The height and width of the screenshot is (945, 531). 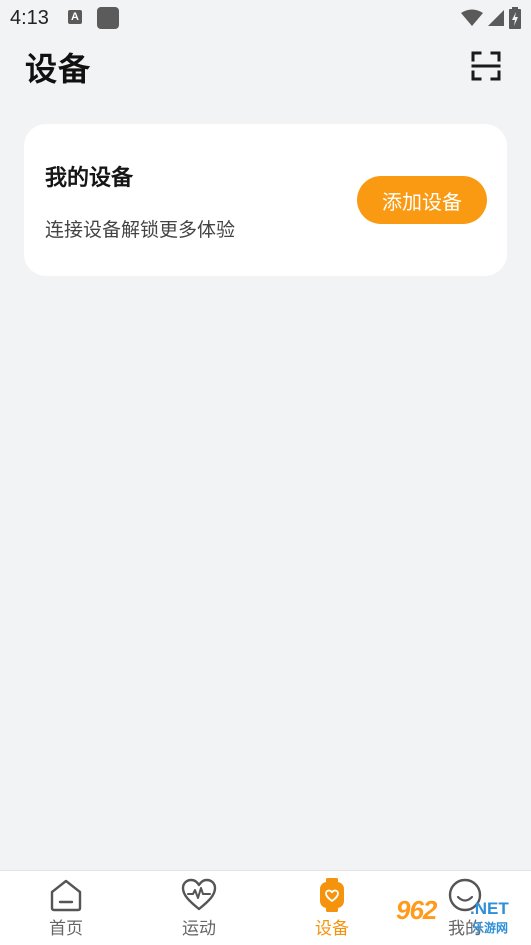 What do you see at coordinates (332, 895) in the screenshot?
I see `watch-icon` at bounding box center [332, 895].